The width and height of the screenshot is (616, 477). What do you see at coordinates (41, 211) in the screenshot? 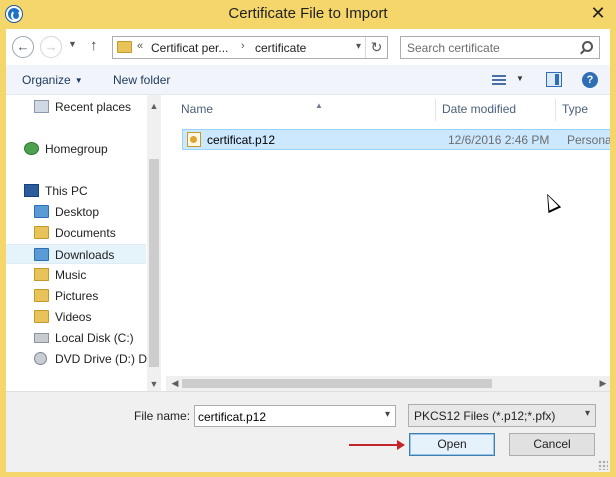
I see `desktop-folder-icon` at bounding box center [41, 211].